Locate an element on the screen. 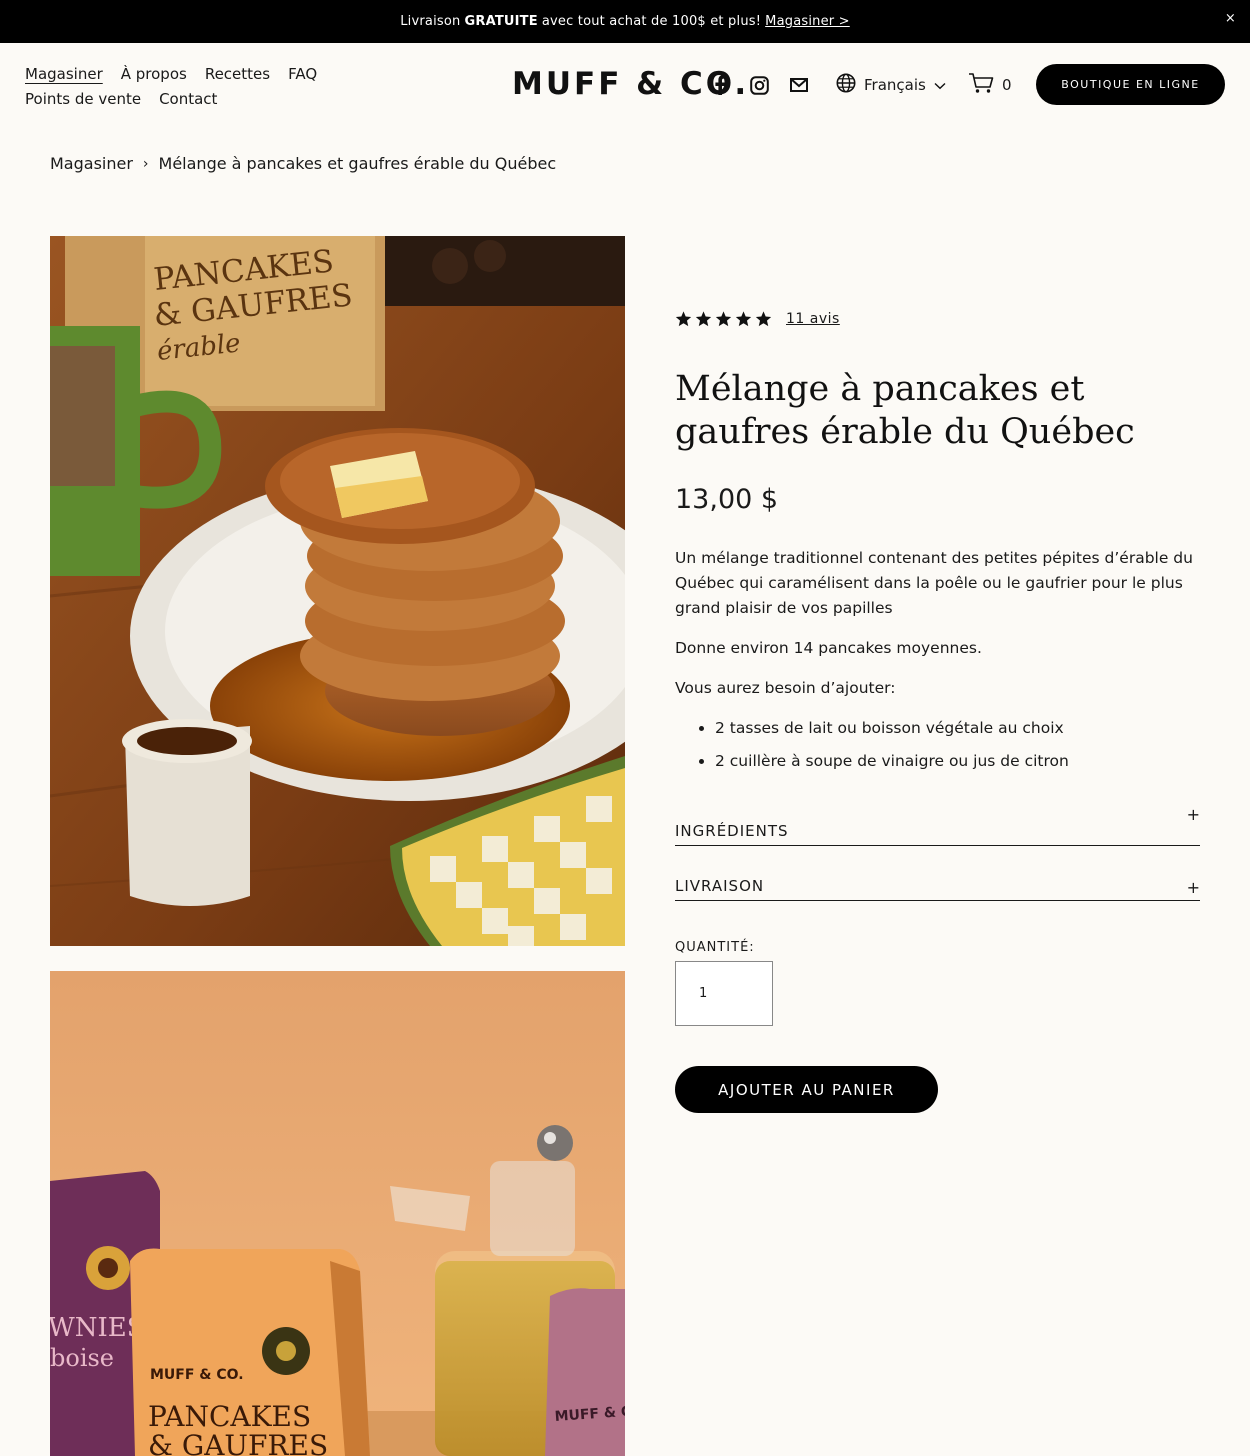 The image size is (1250, 1456). announcement-suffix: avec tout achat de 100$ et plus! is located at coordinates (651, 21).